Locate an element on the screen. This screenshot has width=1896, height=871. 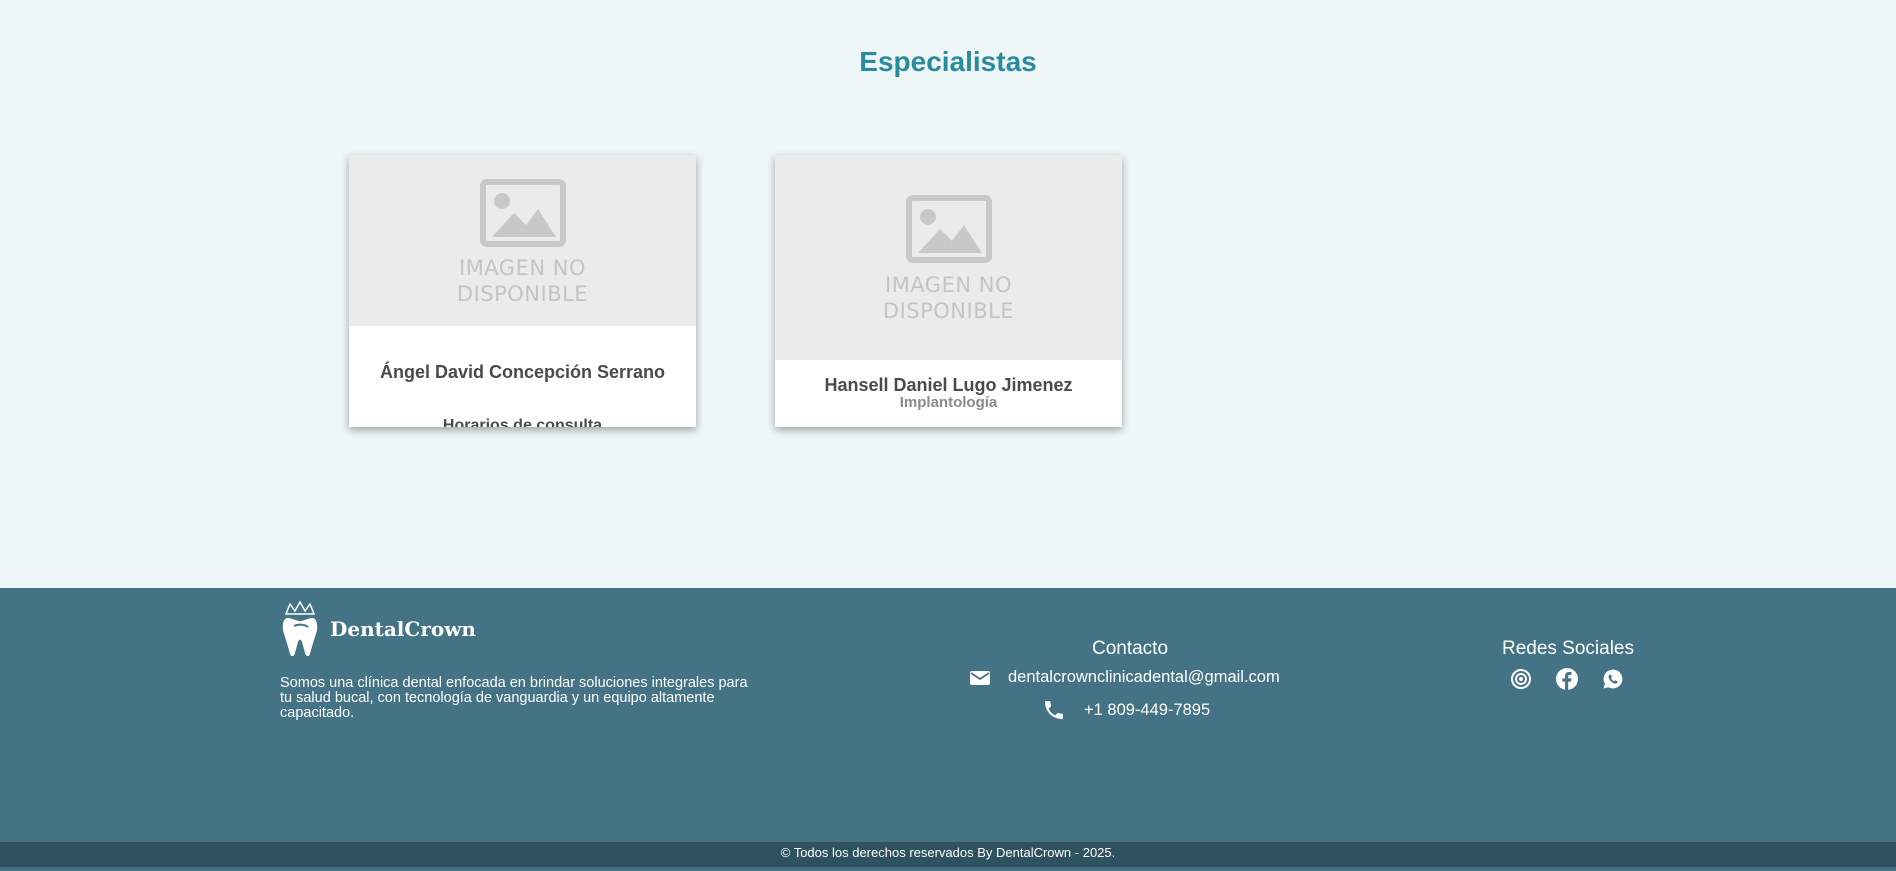
phone-icon is located at coordinates (1054, 710).